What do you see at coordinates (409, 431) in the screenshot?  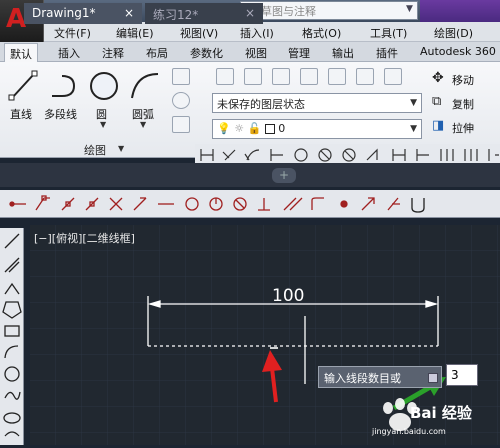 I see `watermark-url: jingyan.baidu.com` at bounding box center [409, 431].